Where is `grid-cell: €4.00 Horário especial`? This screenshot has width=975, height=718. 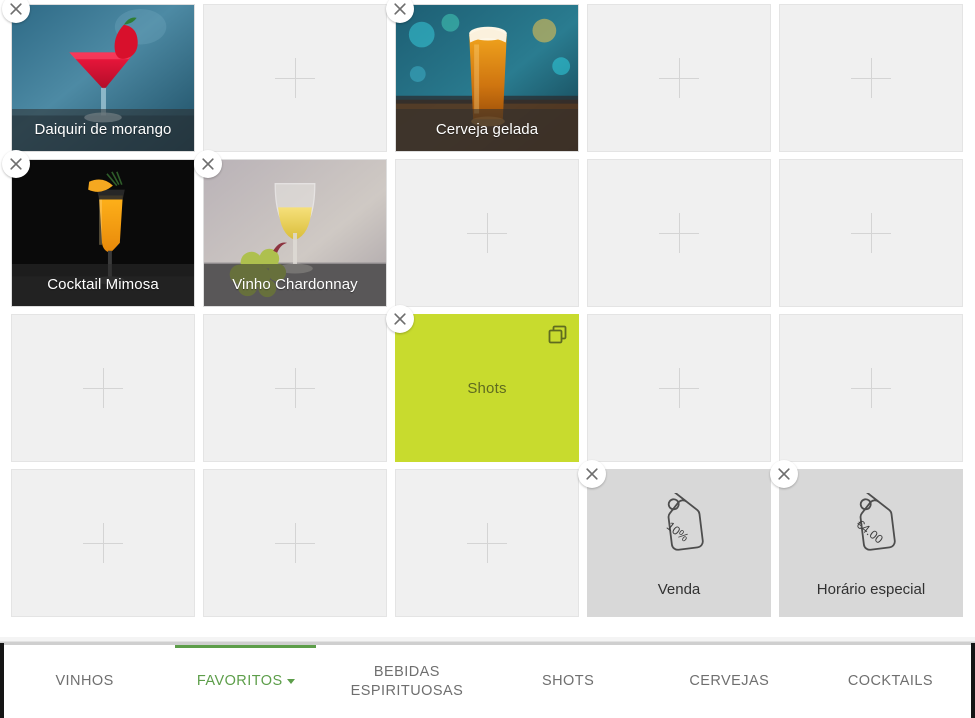
grid-cell: €4.00 Horário especial is located at coordinates (866, 542).